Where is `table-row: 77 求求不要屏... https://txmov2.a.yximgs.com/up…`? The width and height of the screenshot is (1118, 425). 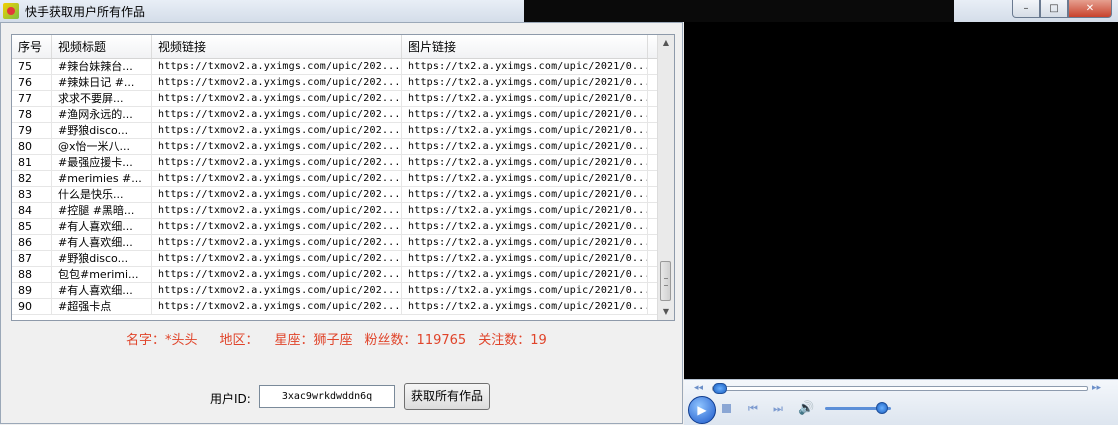 table-row: 77 求求不要屏... https://txmov2.a.yximgs.com/up… is located at coordinates (336, 99).